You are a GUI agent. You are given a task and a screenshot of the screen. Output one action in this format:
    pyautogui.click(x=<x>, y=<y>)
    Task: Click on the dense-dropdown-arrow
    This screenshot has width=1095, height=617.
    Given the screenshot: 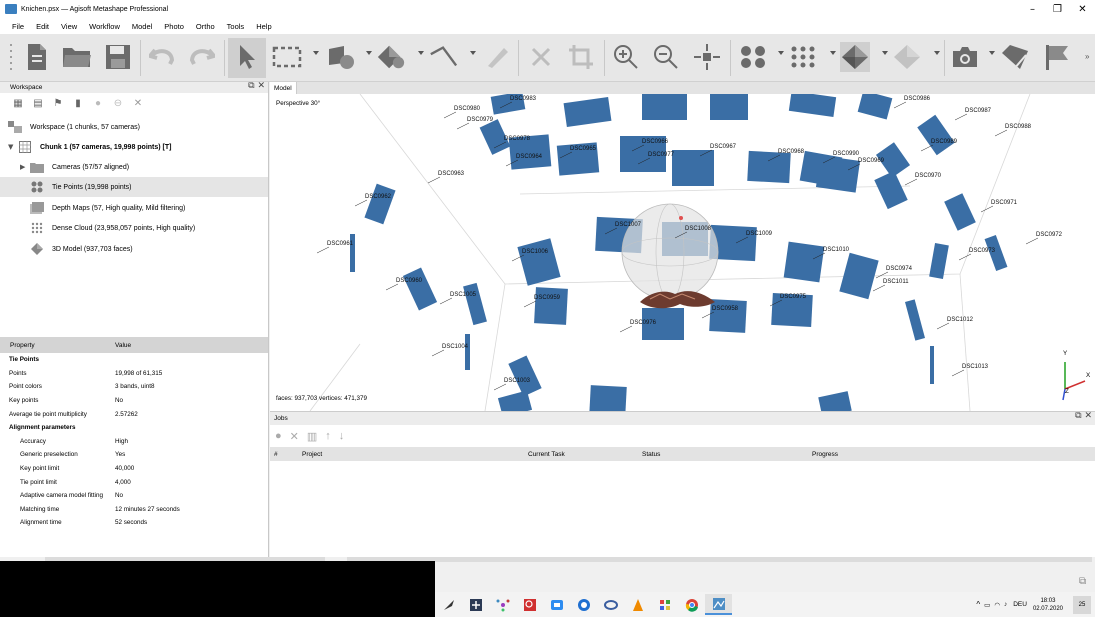 What is the action you would take?
    pyautogui.click(x=833, y=53)
    